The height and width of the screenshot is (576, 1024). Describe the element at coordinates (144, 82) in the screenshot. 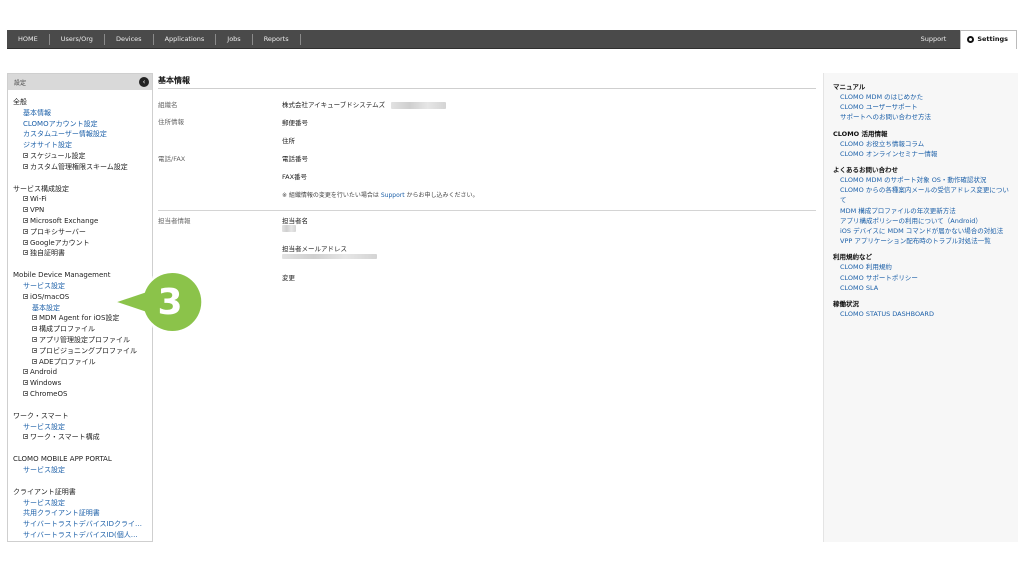

I see `collapse-sidebar-icon: ‹` at that location.